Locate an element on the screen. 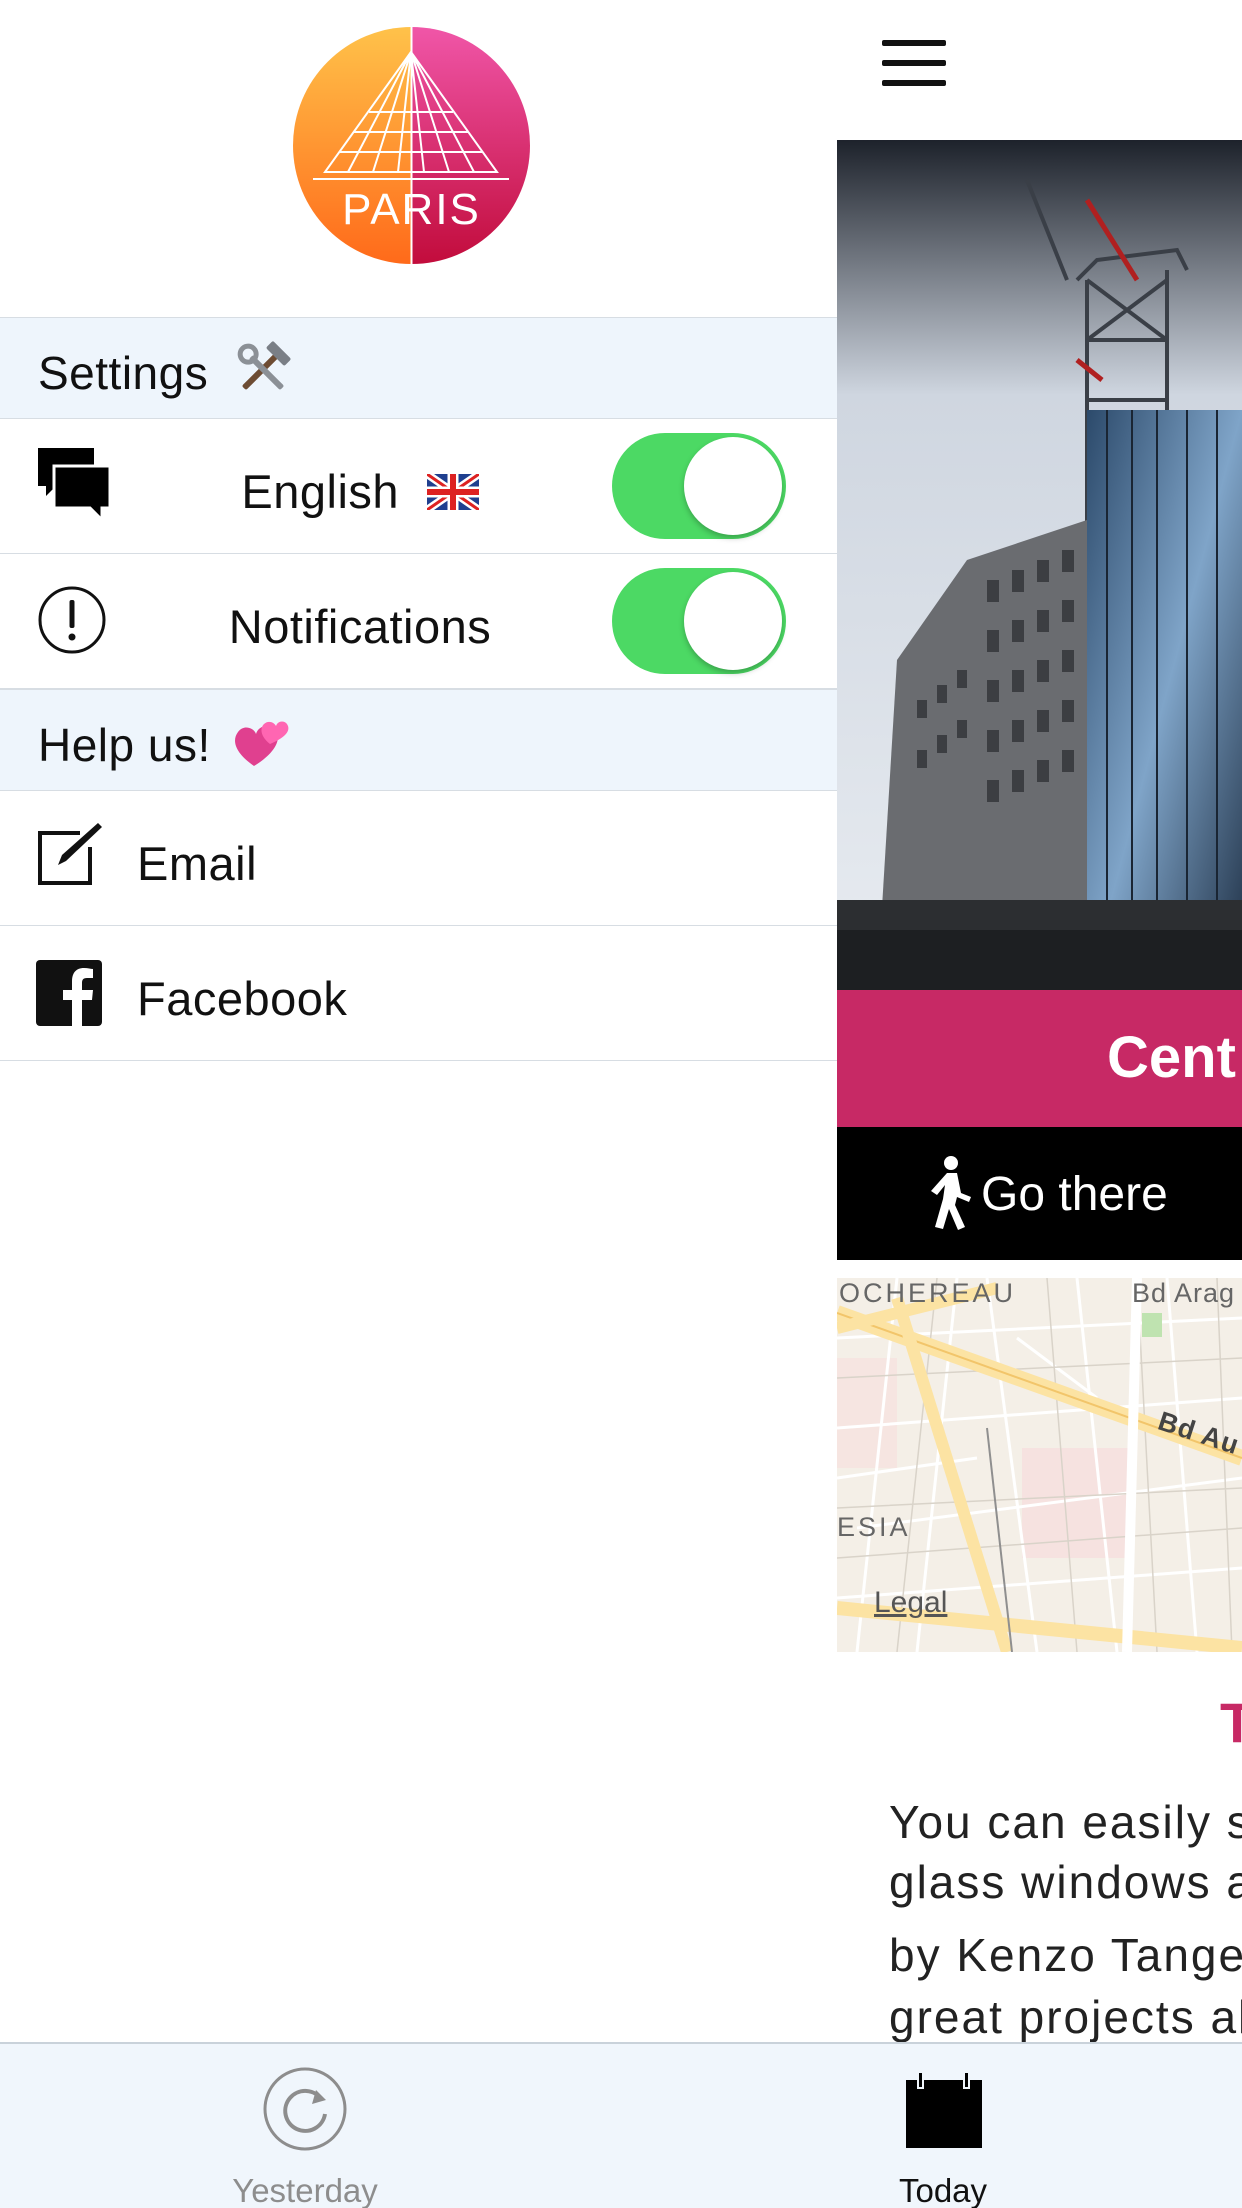  help-header-label: Help us! is located at coordinates (124, 745).